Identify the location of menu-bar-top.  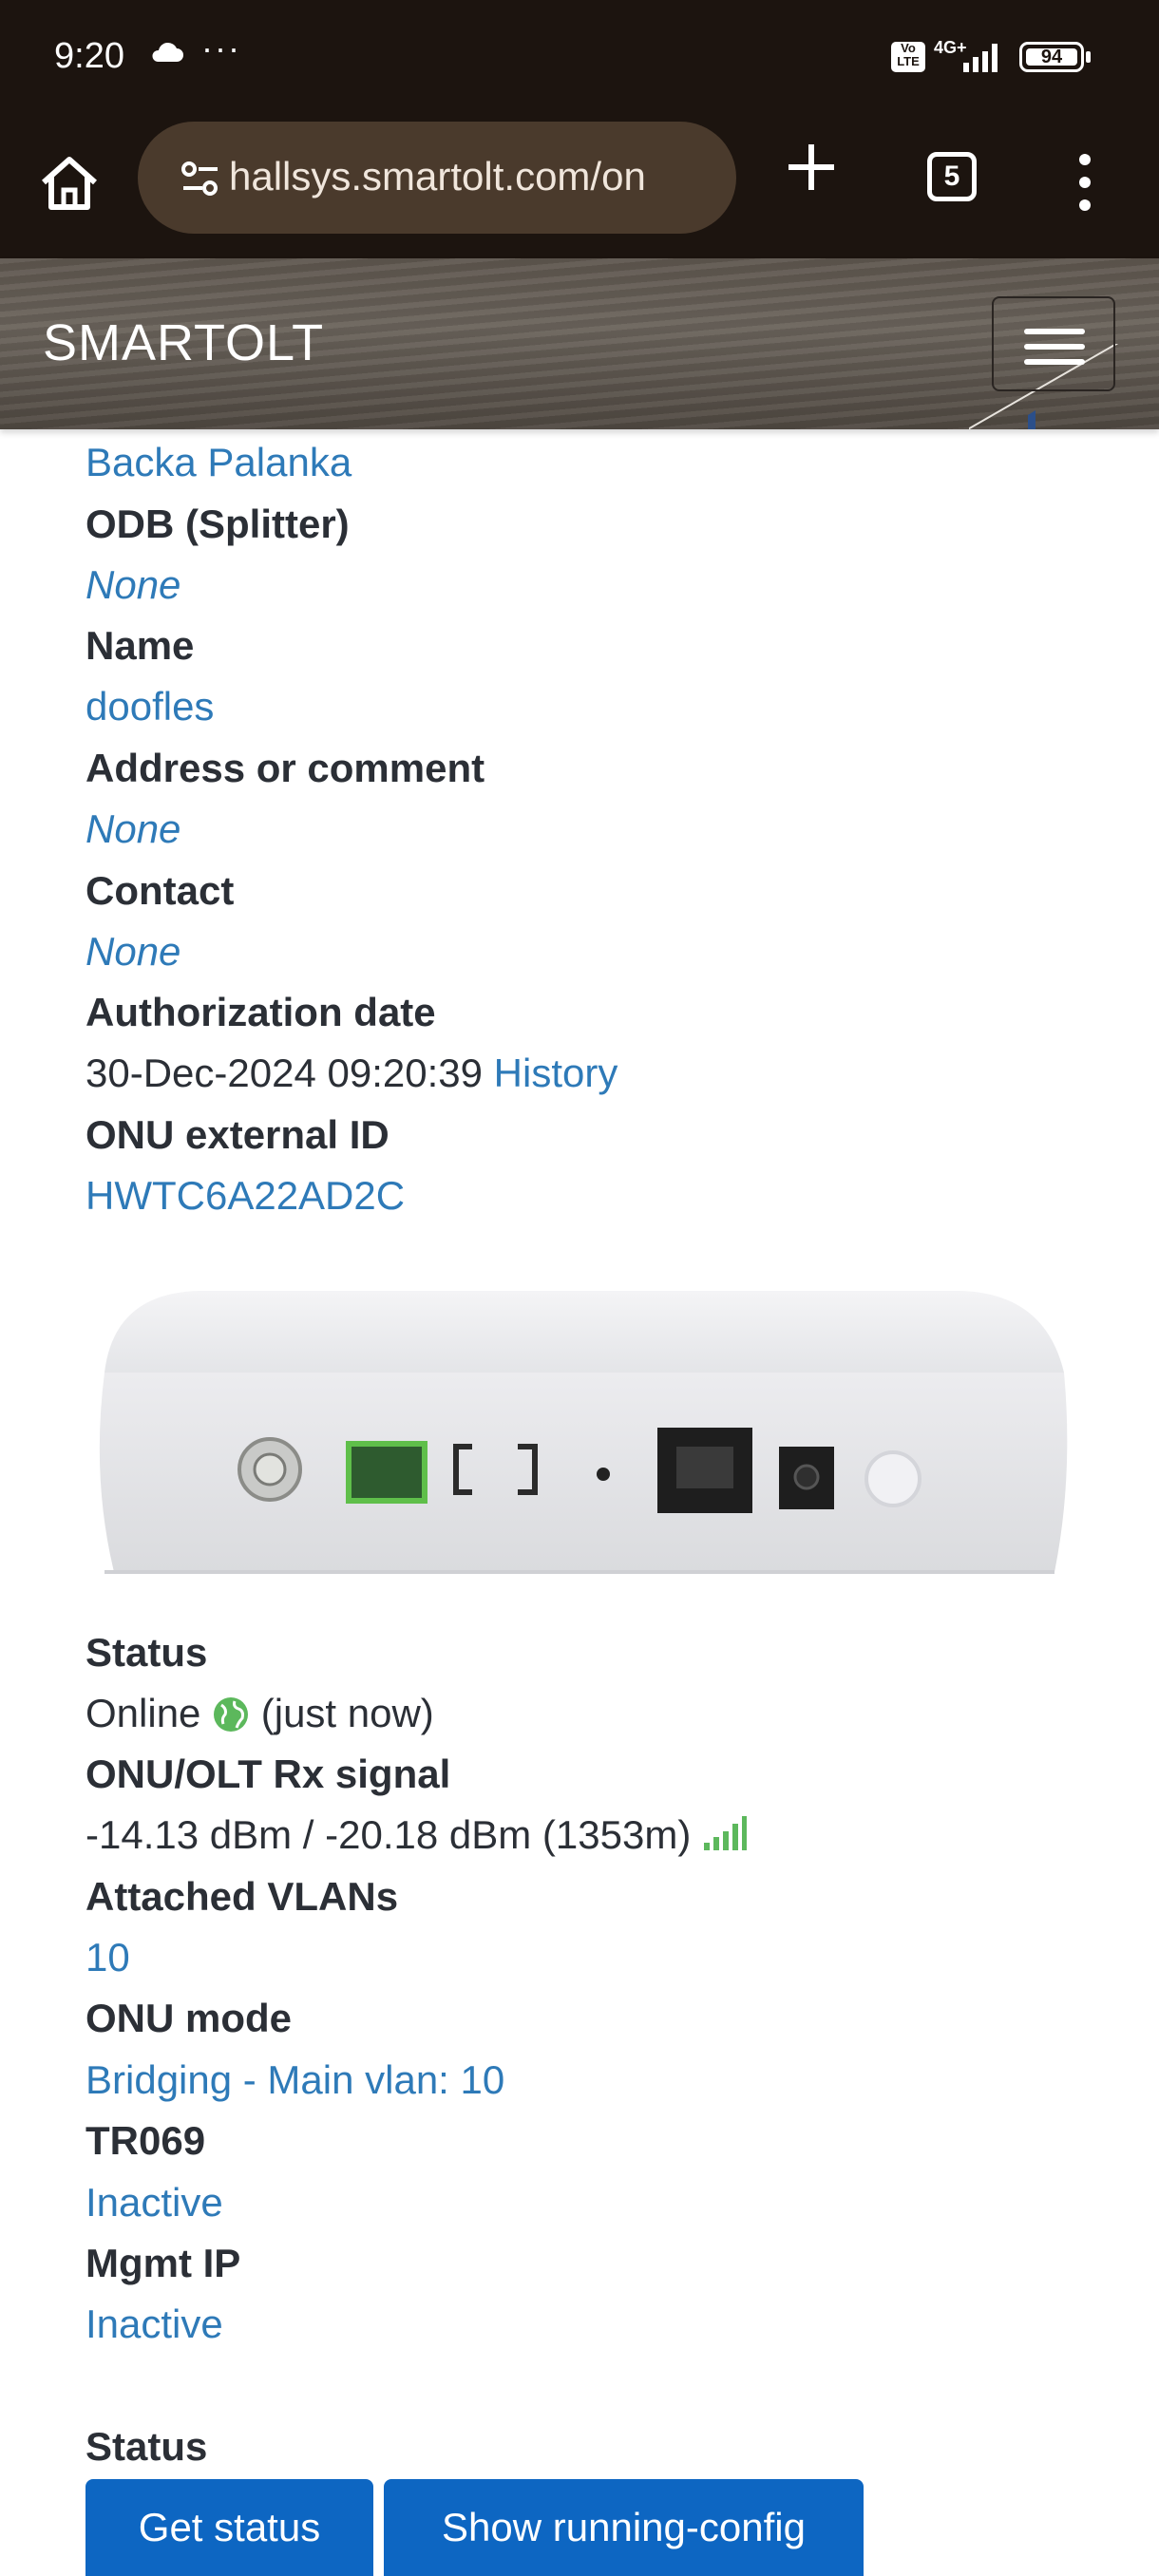
(1054, 331).